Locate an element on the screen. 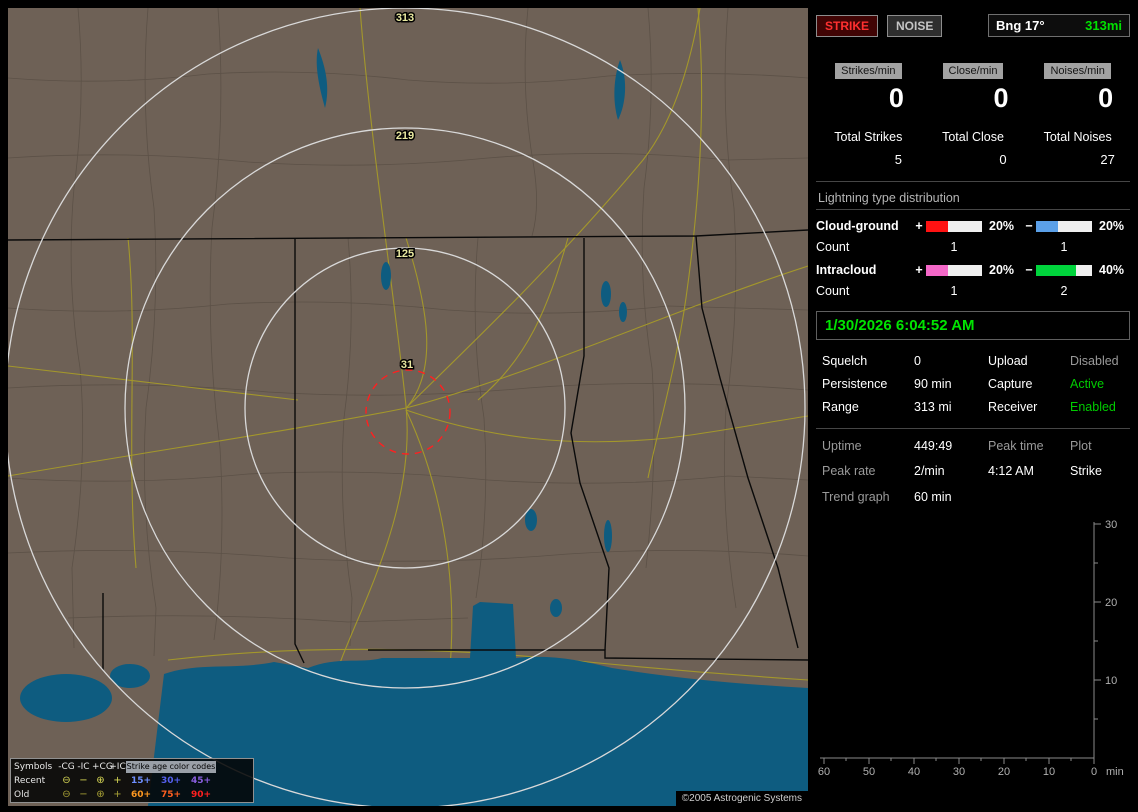 The height and width of the screenshot is (812, 1138). bearing-value: Bng 17° is located at coordinates (1020, 25).